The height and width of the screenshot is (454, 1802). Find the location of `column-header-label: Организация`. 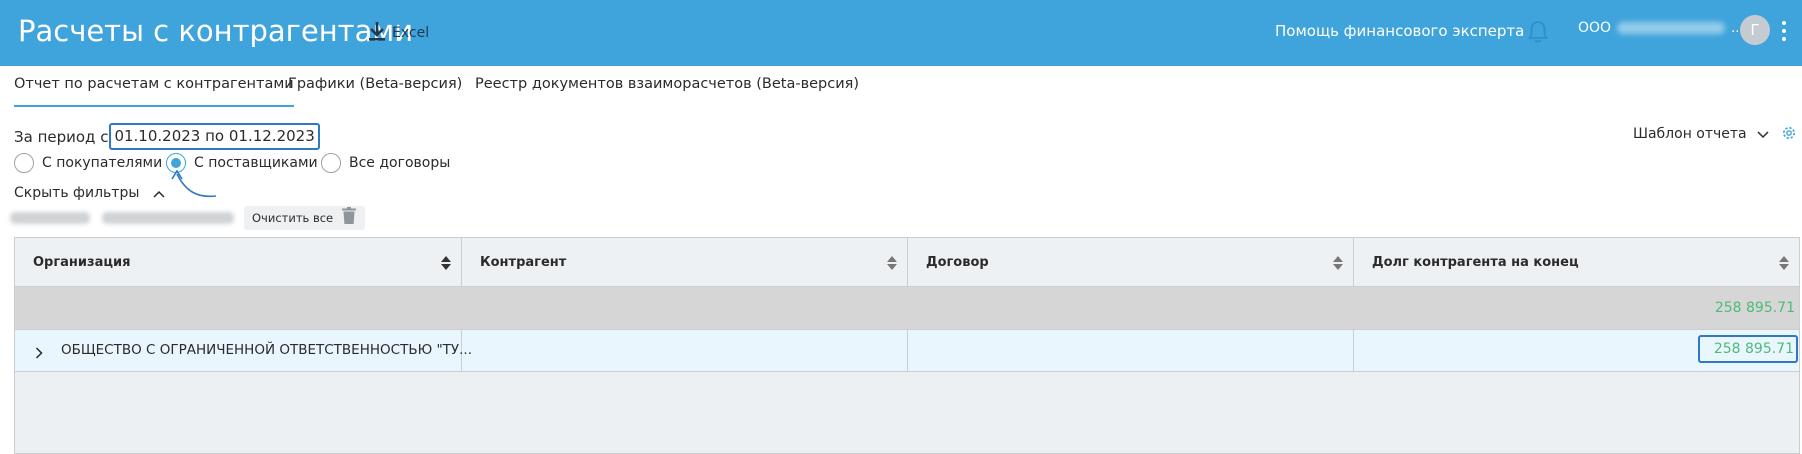

column-header-label: Организация is located at coordinates (82, 262).